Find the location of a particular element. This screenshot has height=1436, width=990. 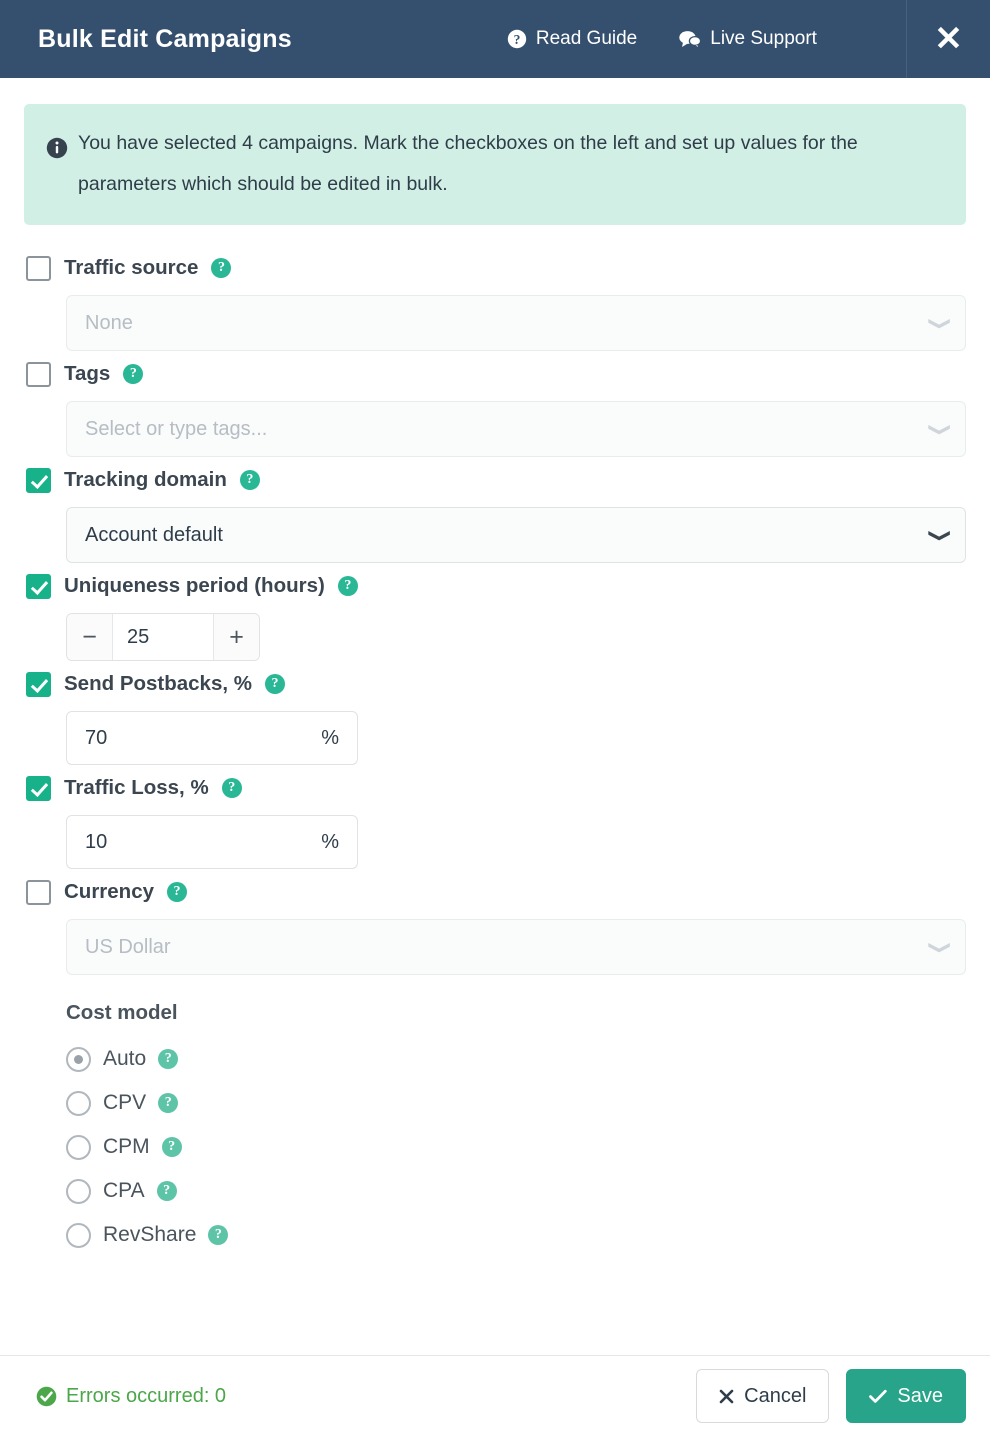

field-send-postbacks-head: Send Postbacks, % ? is located at coordinates (495, 684).